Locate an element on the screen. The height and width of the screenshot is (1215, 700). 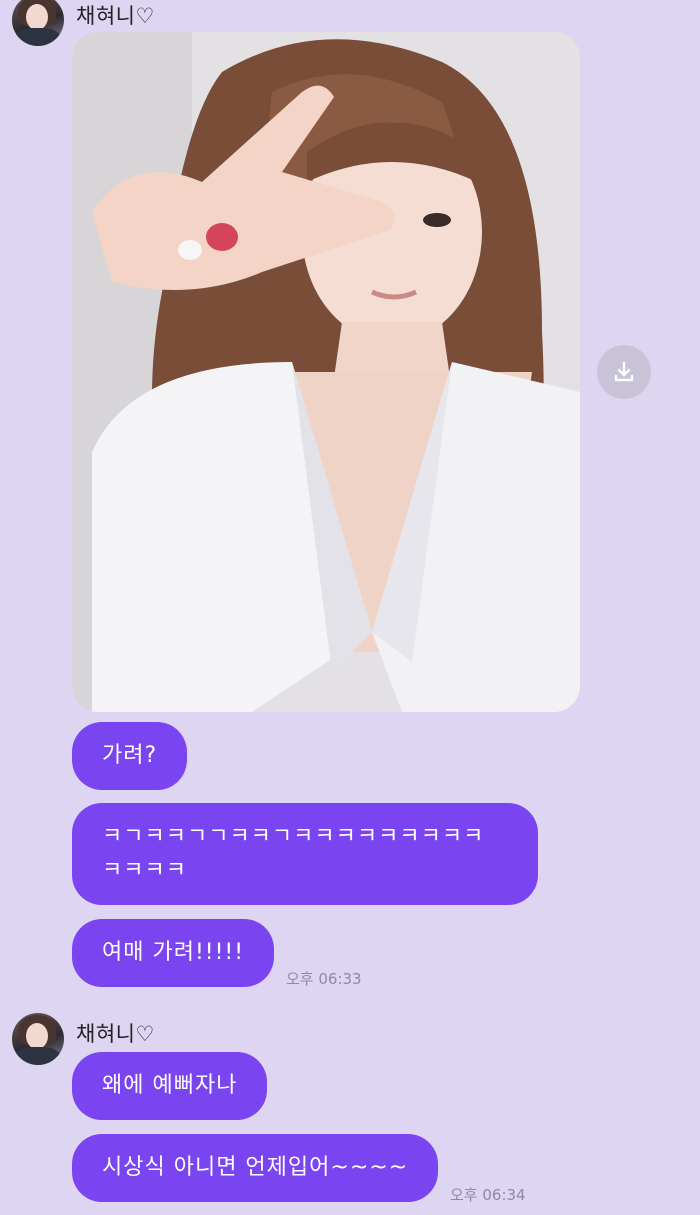
message-bubble: 왜에 예뻐자나 is located at coordinates (170, 1086).